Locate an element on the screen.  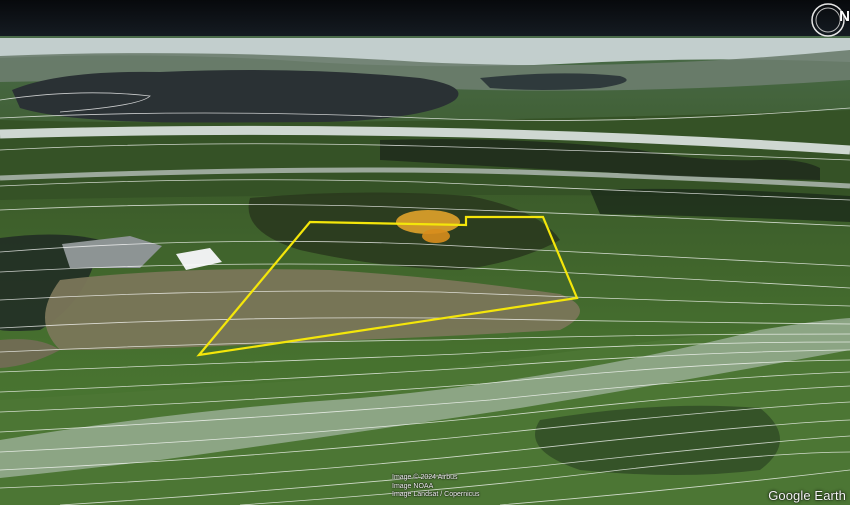
autumn-tree is located at coordinates (436, 236).